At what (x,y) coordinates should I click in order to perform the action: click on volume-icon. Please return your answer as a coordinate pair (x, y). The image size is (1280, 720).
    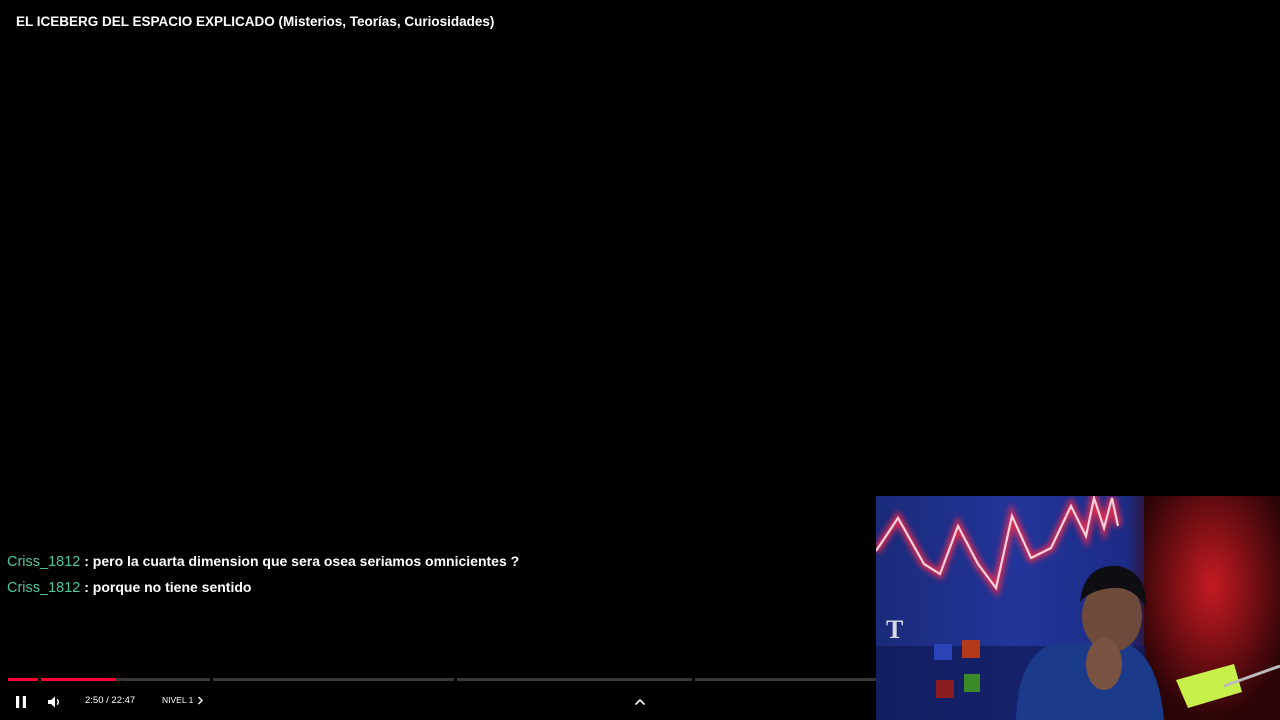
    Looking at the image, I should click on (53, 702).